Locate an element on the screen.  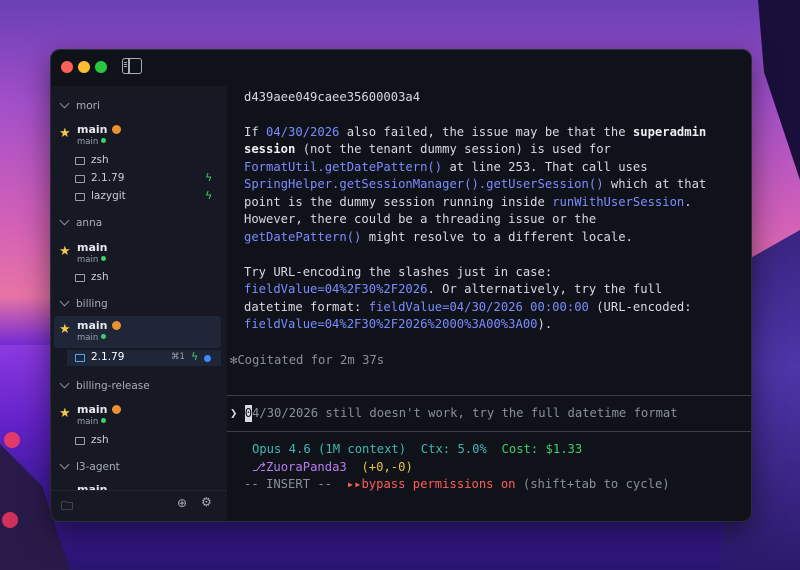
shortcut-hint: ⌘1 is located at coordinates (178, 357).